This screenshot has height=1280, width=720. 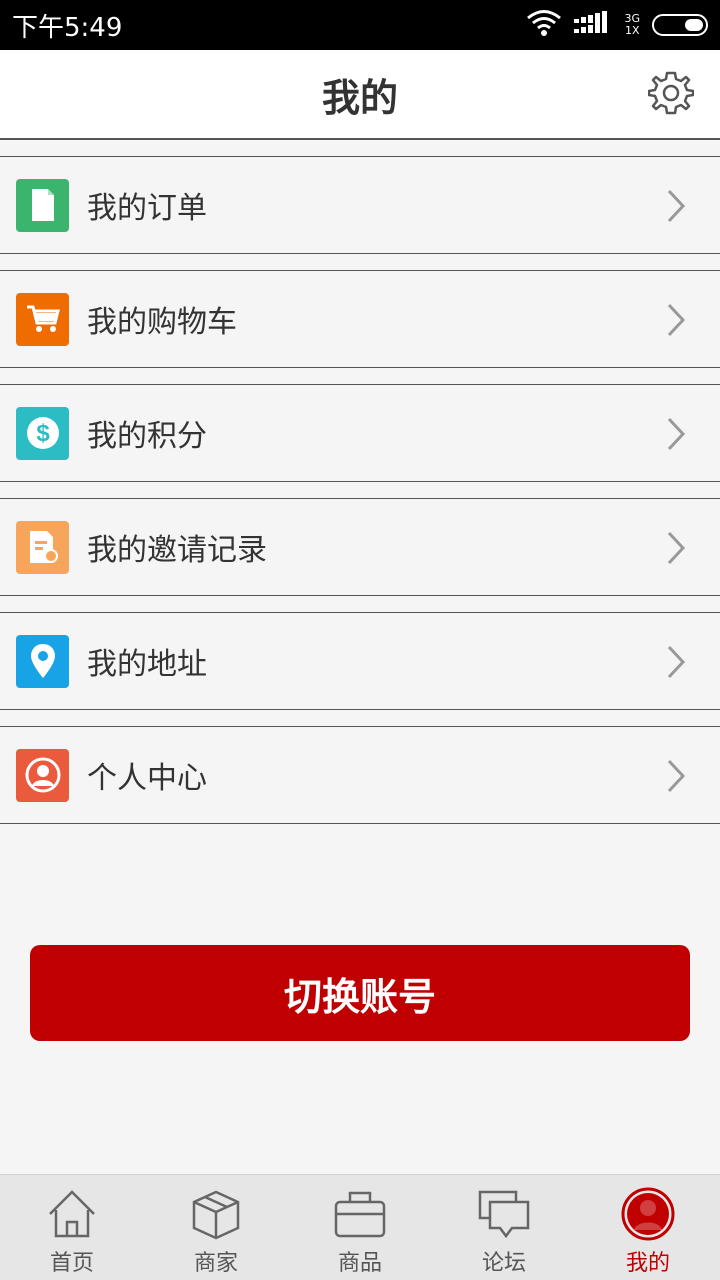 I want to click on nav-label: 商家, so click(x=215, y=1263).